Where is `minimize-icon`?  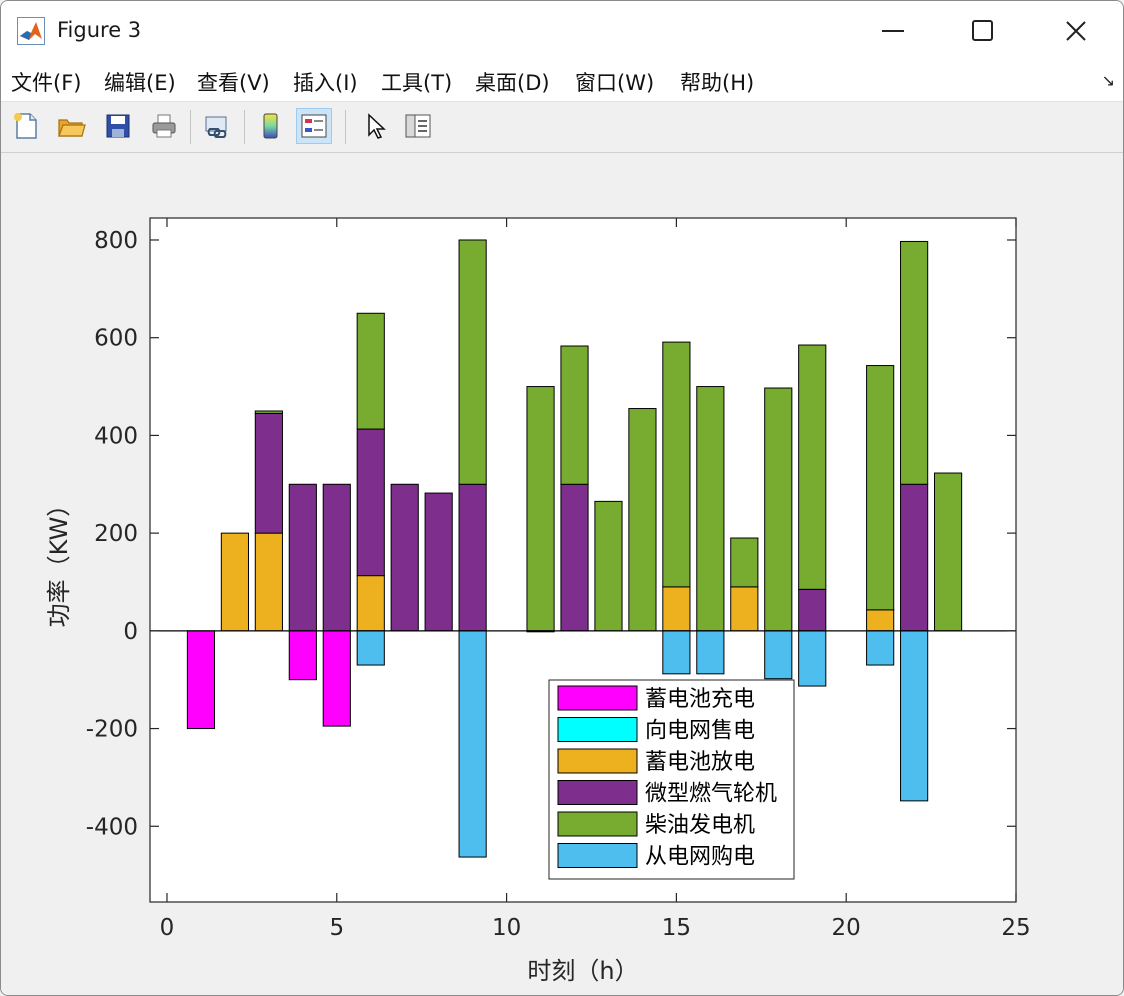 minimize-icon is located at coordinates (893, 31).